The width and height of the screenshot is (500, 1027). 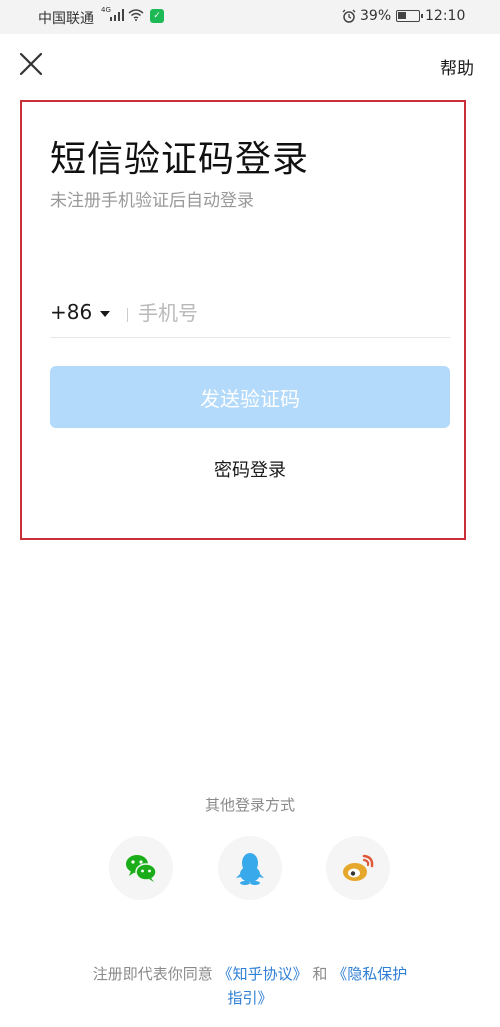 What do you see at coordinates (31, 64) in the screenshot?
I see `close-icon` at bounding box center [31, 64].